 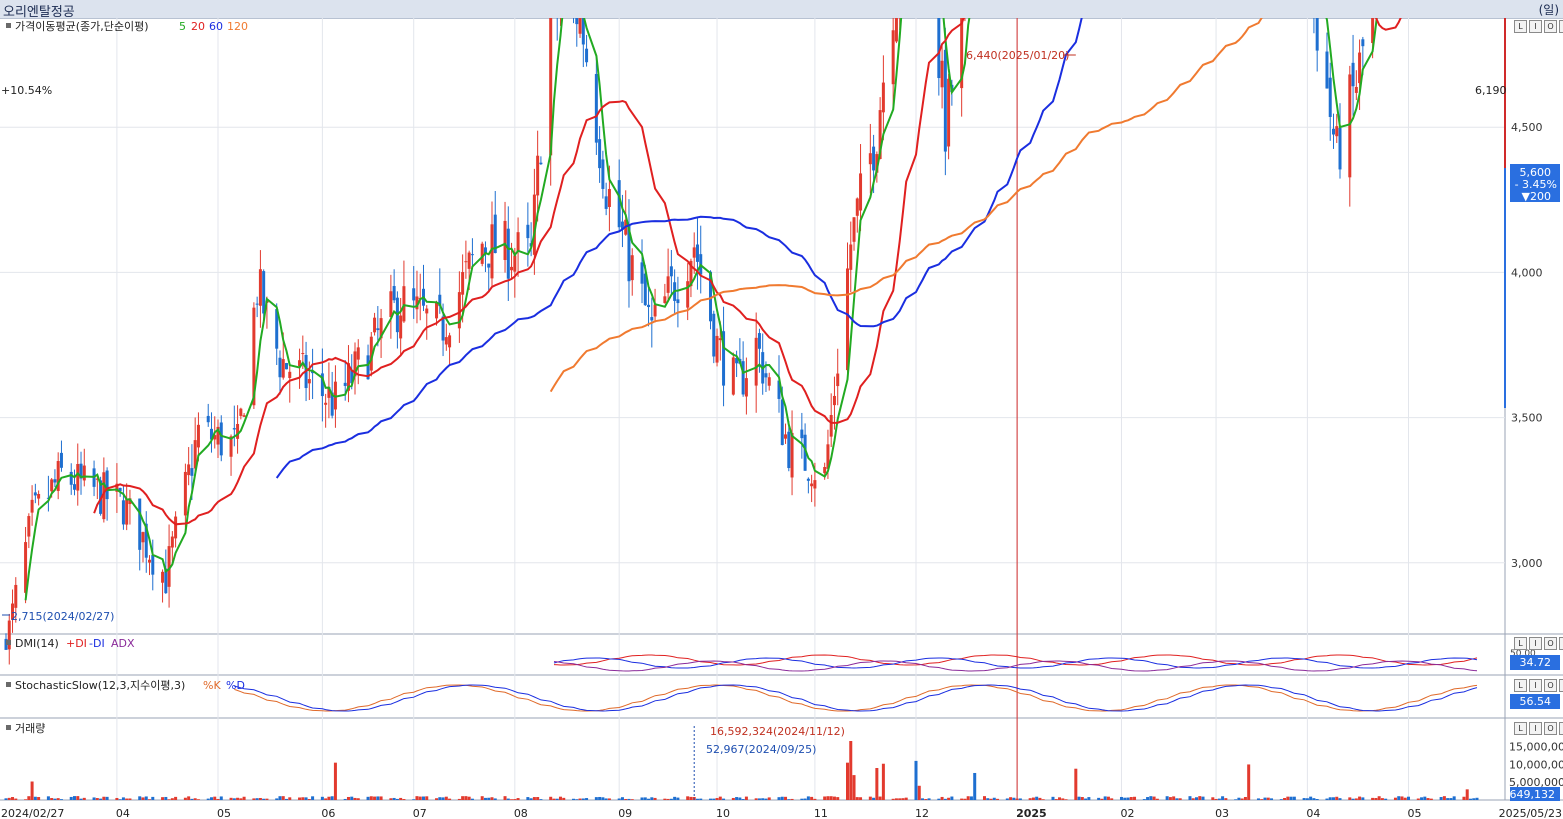 What do you see at coordinates (37, 643) in the screenshot?
I see `dmi-legend-name: DMI(14)` at bounding box center [37, 643].